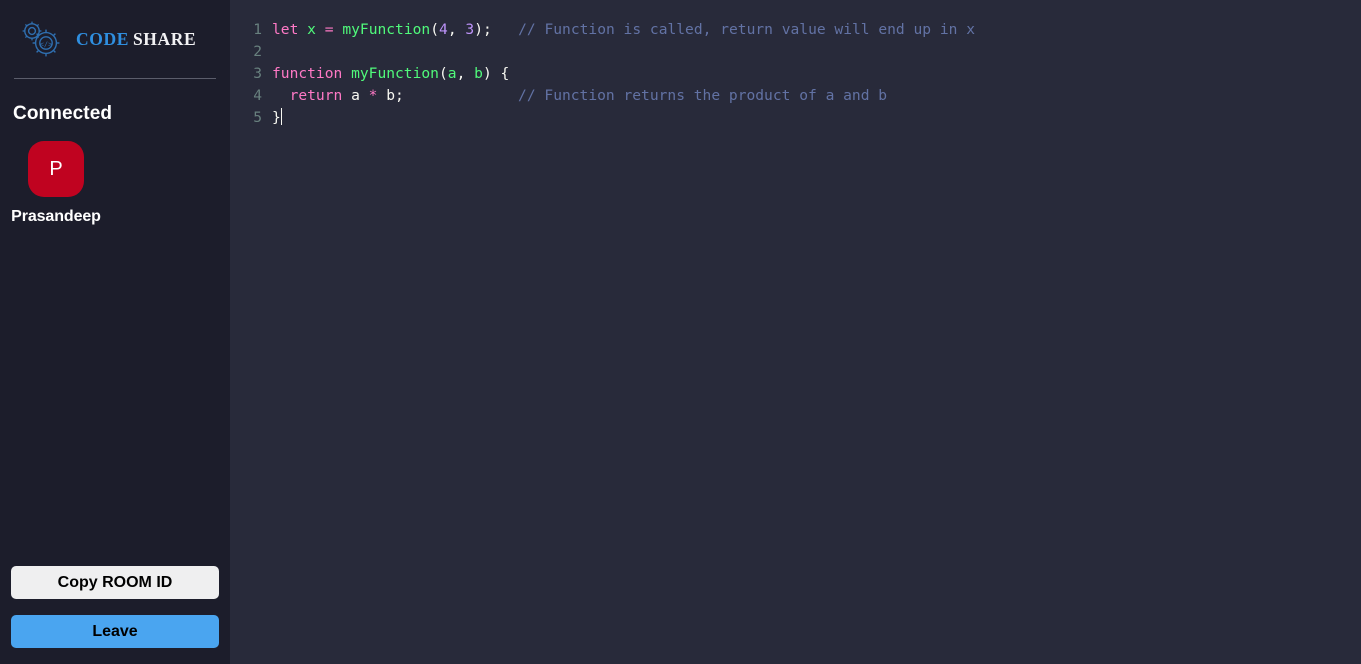  I want to click on line-number: 5, so click(257, 117).